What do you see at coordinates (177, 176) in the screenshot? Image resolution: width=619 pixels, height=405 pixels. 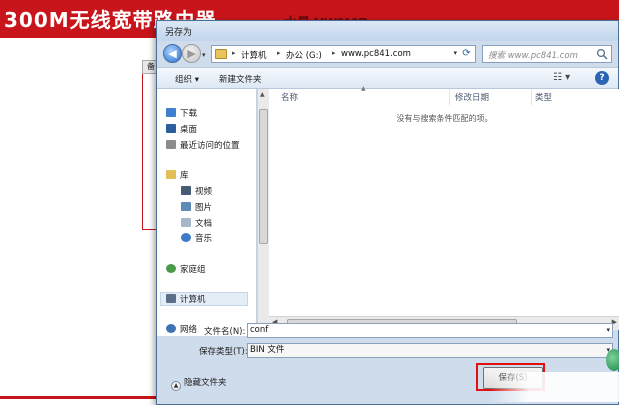 I see `nav-item-libraries: 库` at bounding box center [177, 176].